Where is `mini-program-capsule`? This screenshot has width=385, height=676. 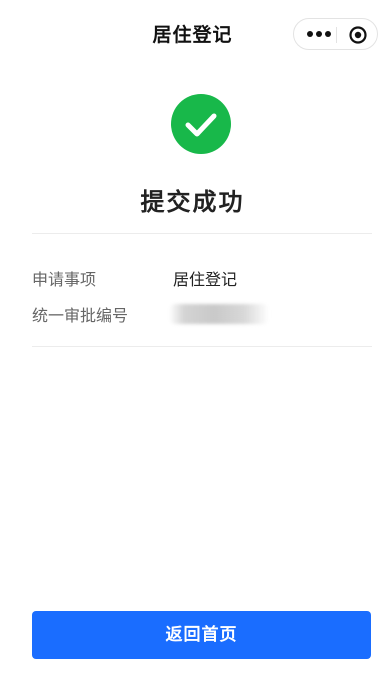
mini-program-capsule is located at coordinates (335, 34).